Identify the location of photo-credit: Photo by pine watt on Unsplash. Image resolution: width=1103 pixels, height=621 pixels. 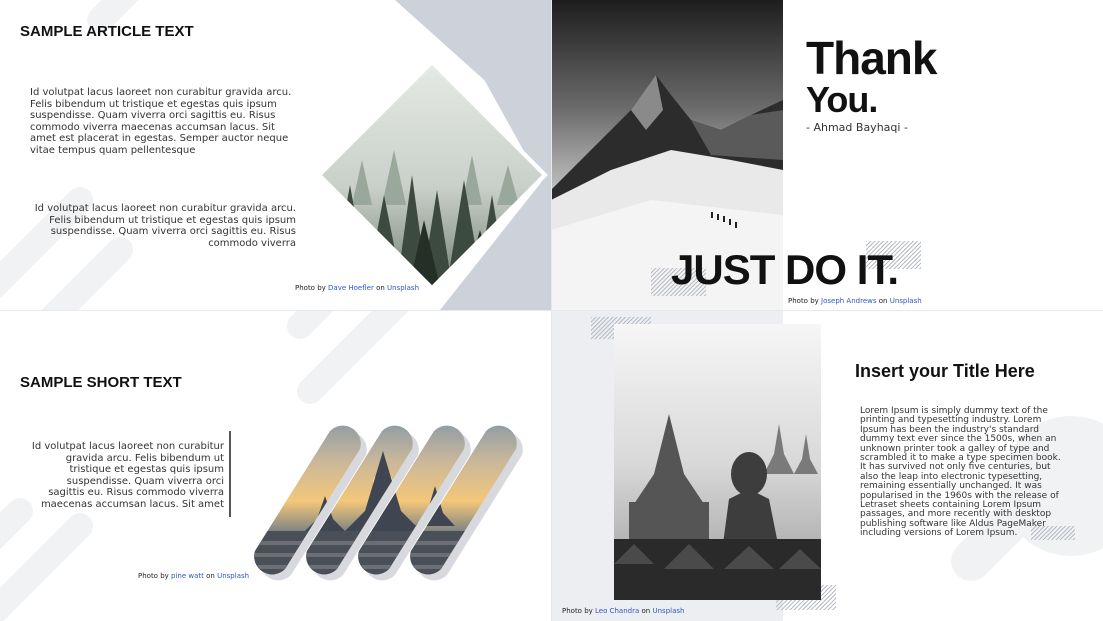
(194, 576).